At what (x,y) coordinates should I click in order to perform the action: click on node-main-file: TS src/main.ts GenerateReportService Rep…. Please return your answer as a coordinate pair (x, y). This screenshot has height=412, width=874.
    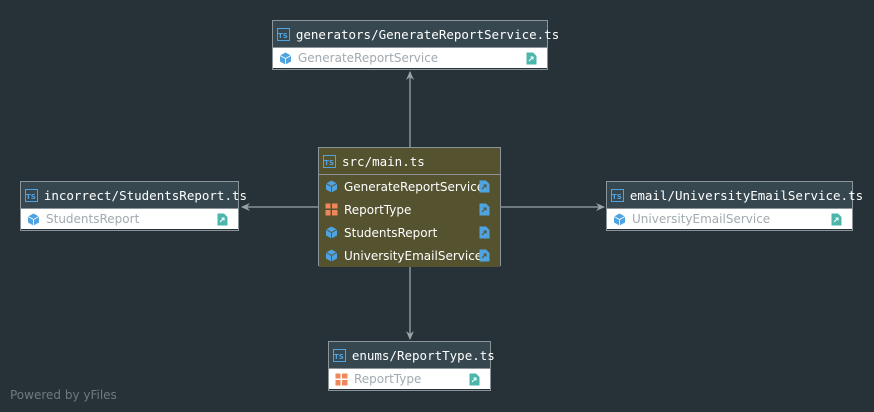
    Looking at the image, I should click on (409, 207).